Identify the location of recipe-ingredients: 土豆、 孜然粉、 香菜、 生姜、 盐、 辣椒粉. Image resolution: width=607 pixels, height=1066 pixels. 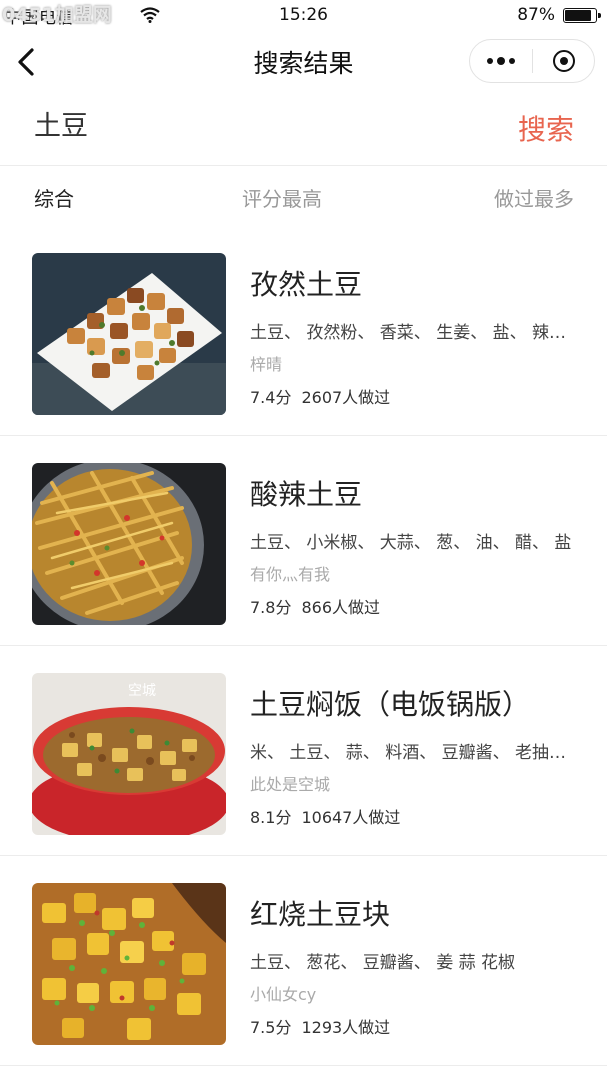
(415, 333).